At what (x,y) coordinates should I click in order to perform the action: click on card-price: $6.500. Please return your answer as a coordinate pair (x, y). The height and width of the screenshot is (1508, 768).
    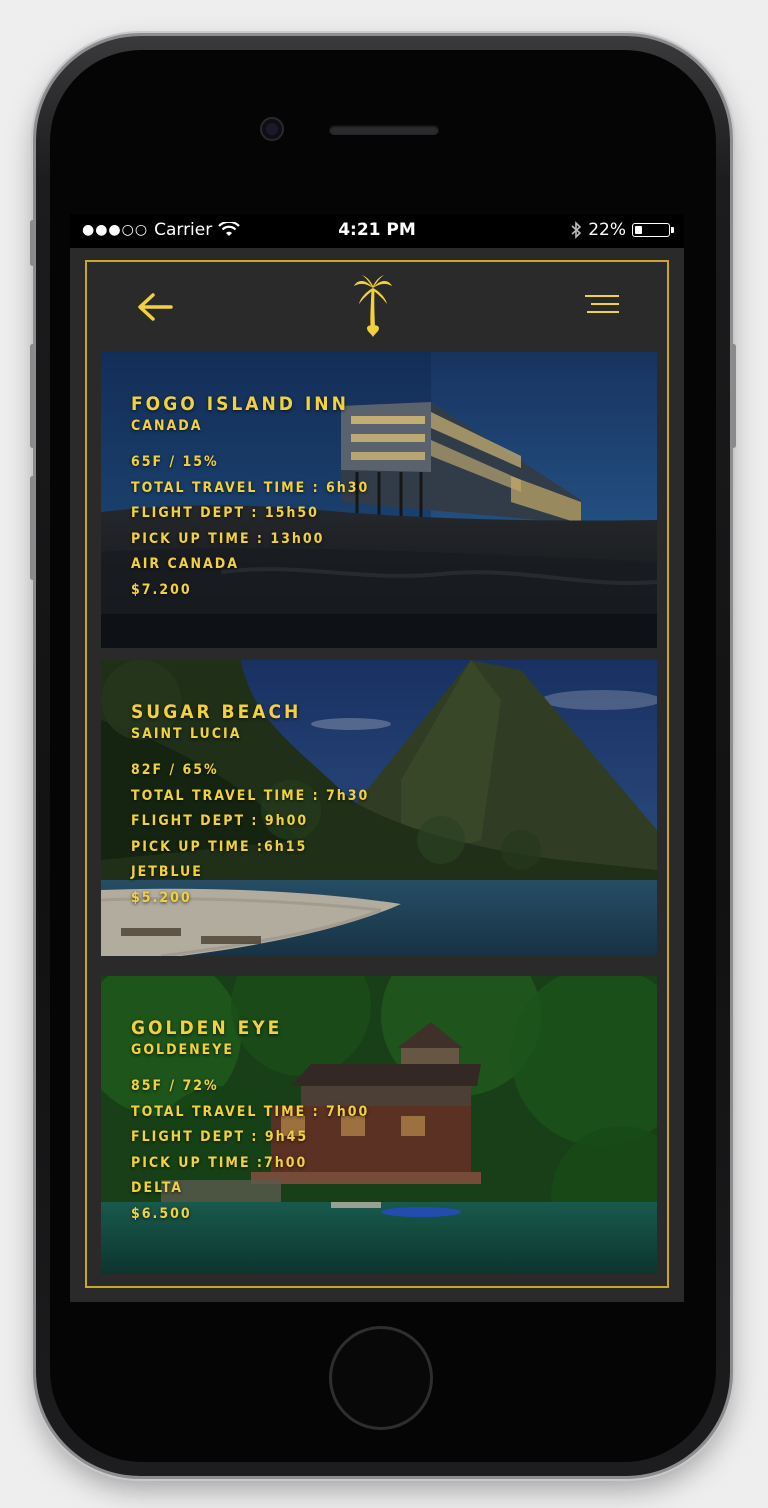
    Looking at the image, I should click on (161, 1213).